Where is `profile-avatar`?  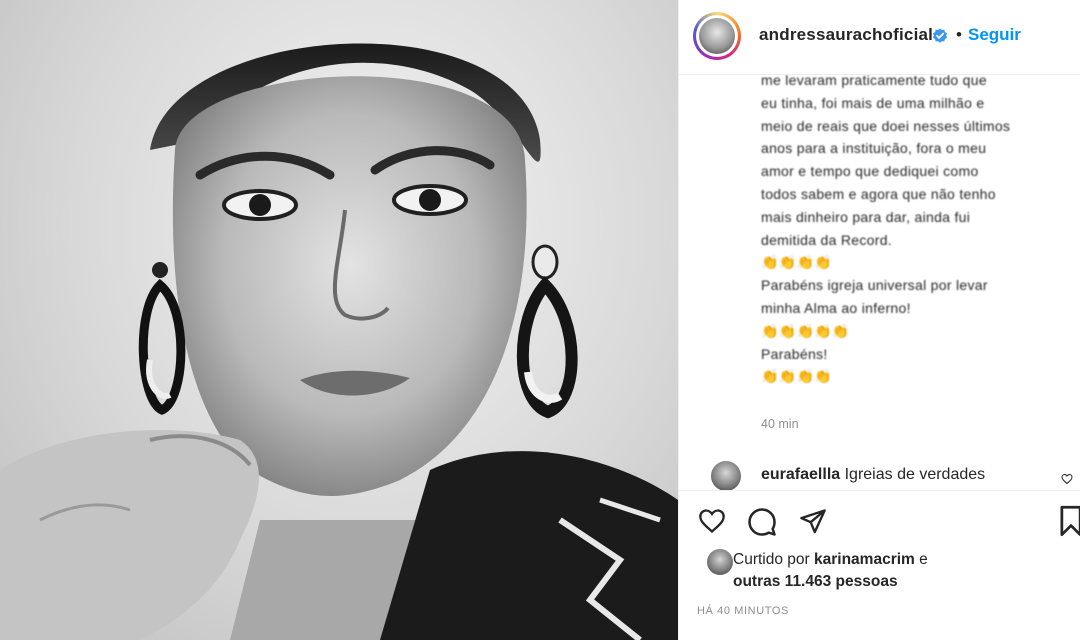
profile-avatar is located at coordinates (717, 36).